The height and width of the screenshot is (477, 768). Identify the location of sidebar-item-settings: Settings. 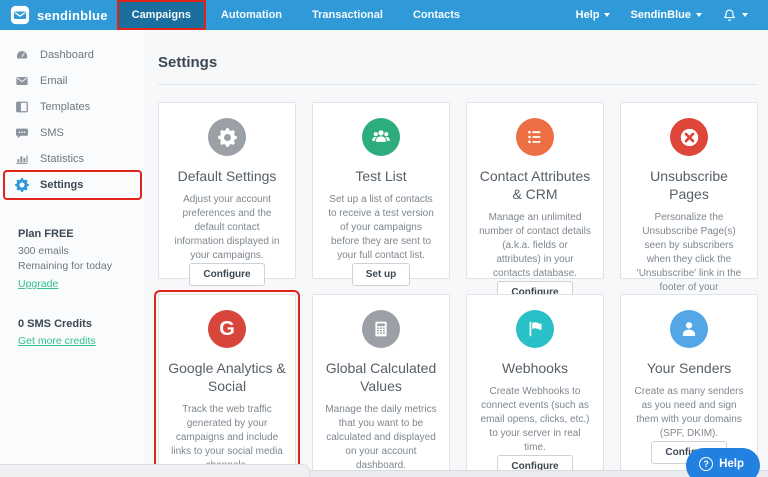
(72, 185).